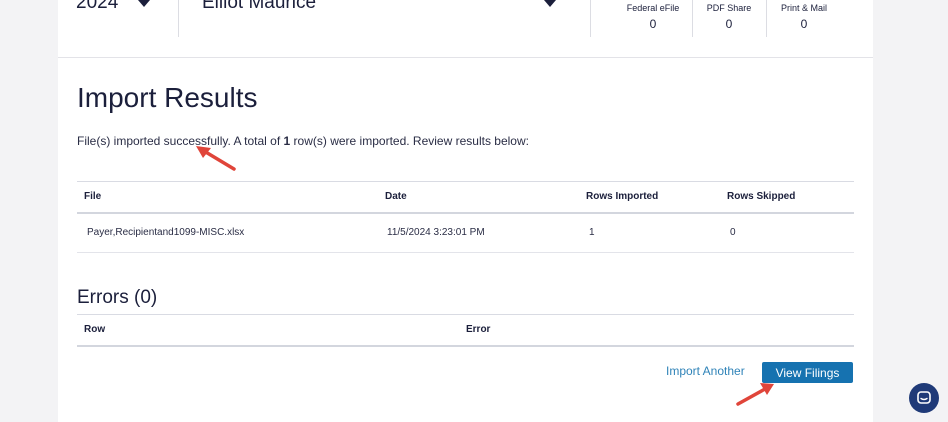  I want to click on errors-table-header: Row Error, so click(465, 330).